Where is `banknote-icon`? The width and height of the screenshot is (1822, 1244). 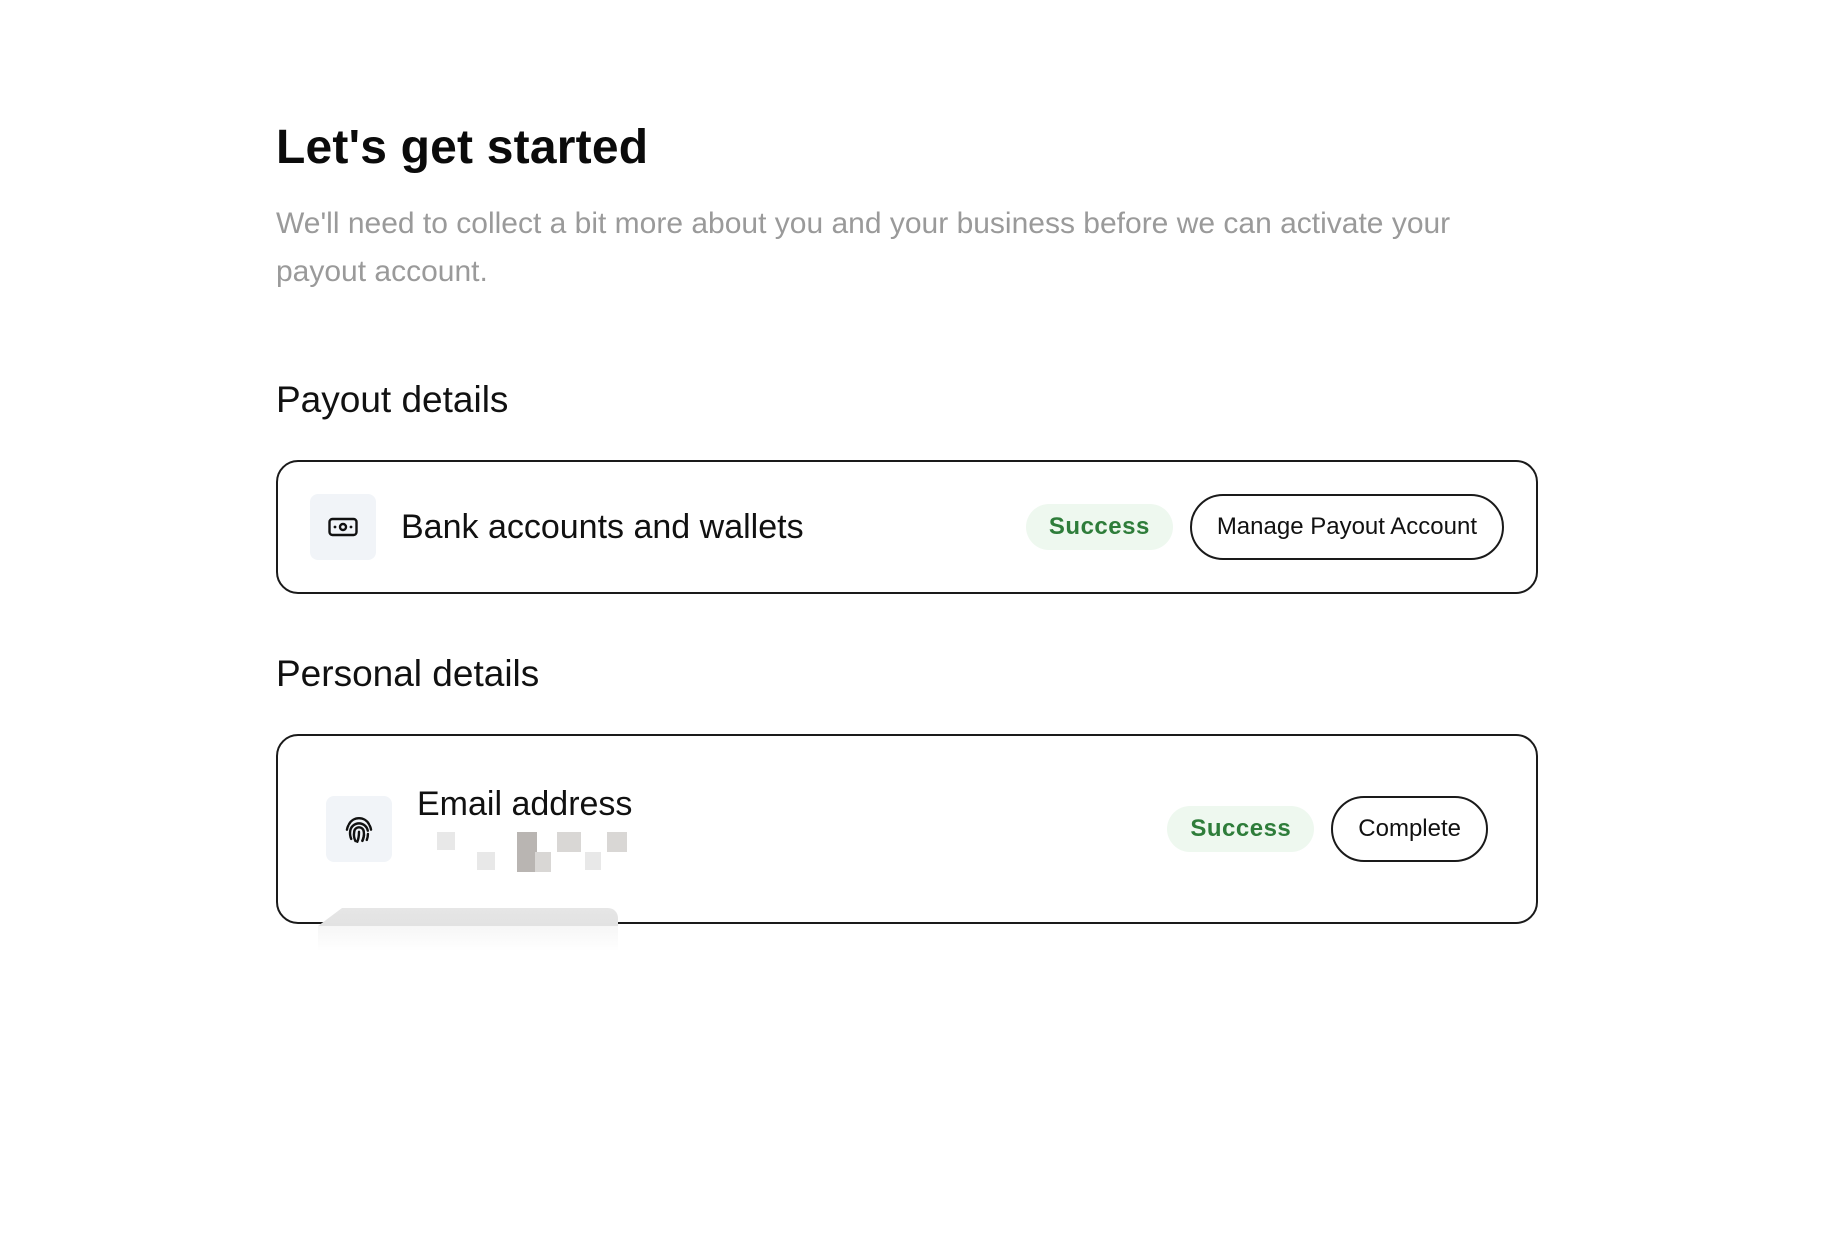 banknote-icon is located at coordinates (343, 527).